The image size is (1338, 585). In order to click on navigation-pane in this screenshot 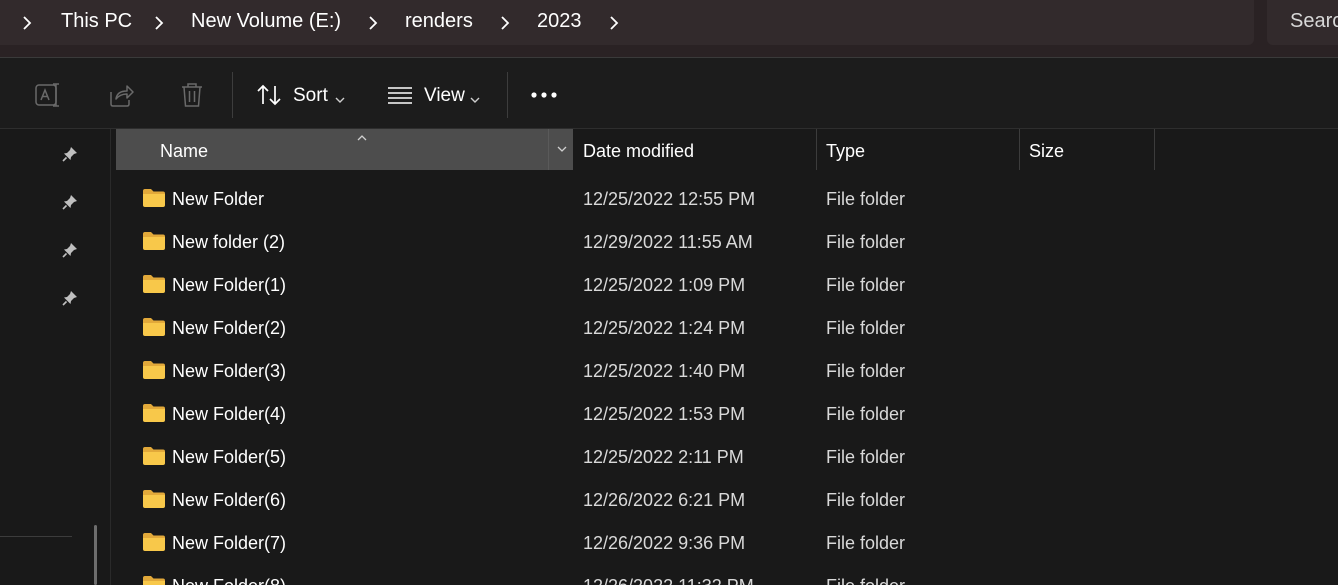, I will do `click(55, 357)`.